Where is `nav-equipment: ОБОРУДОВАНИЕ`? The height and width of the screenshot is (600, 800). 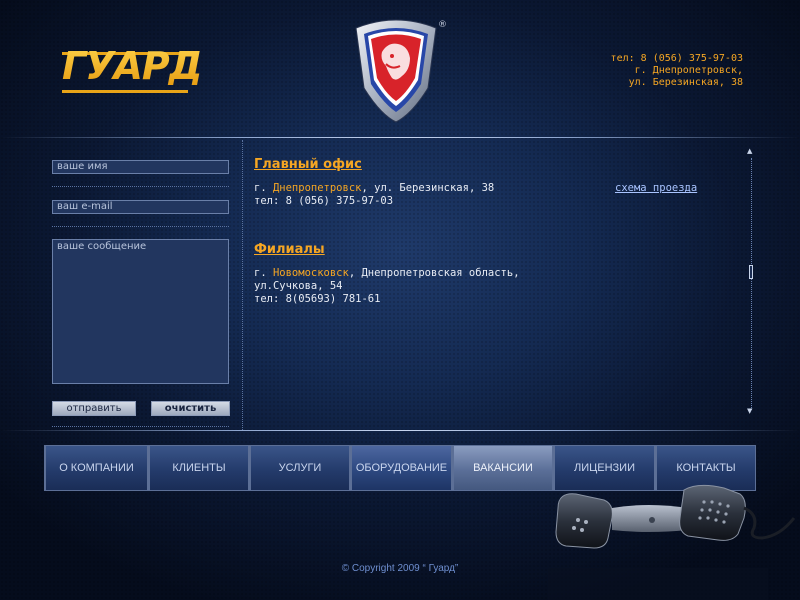
nav-equipment: ОБОРУДОВАНИЕ is located at coordinates (401, 468).